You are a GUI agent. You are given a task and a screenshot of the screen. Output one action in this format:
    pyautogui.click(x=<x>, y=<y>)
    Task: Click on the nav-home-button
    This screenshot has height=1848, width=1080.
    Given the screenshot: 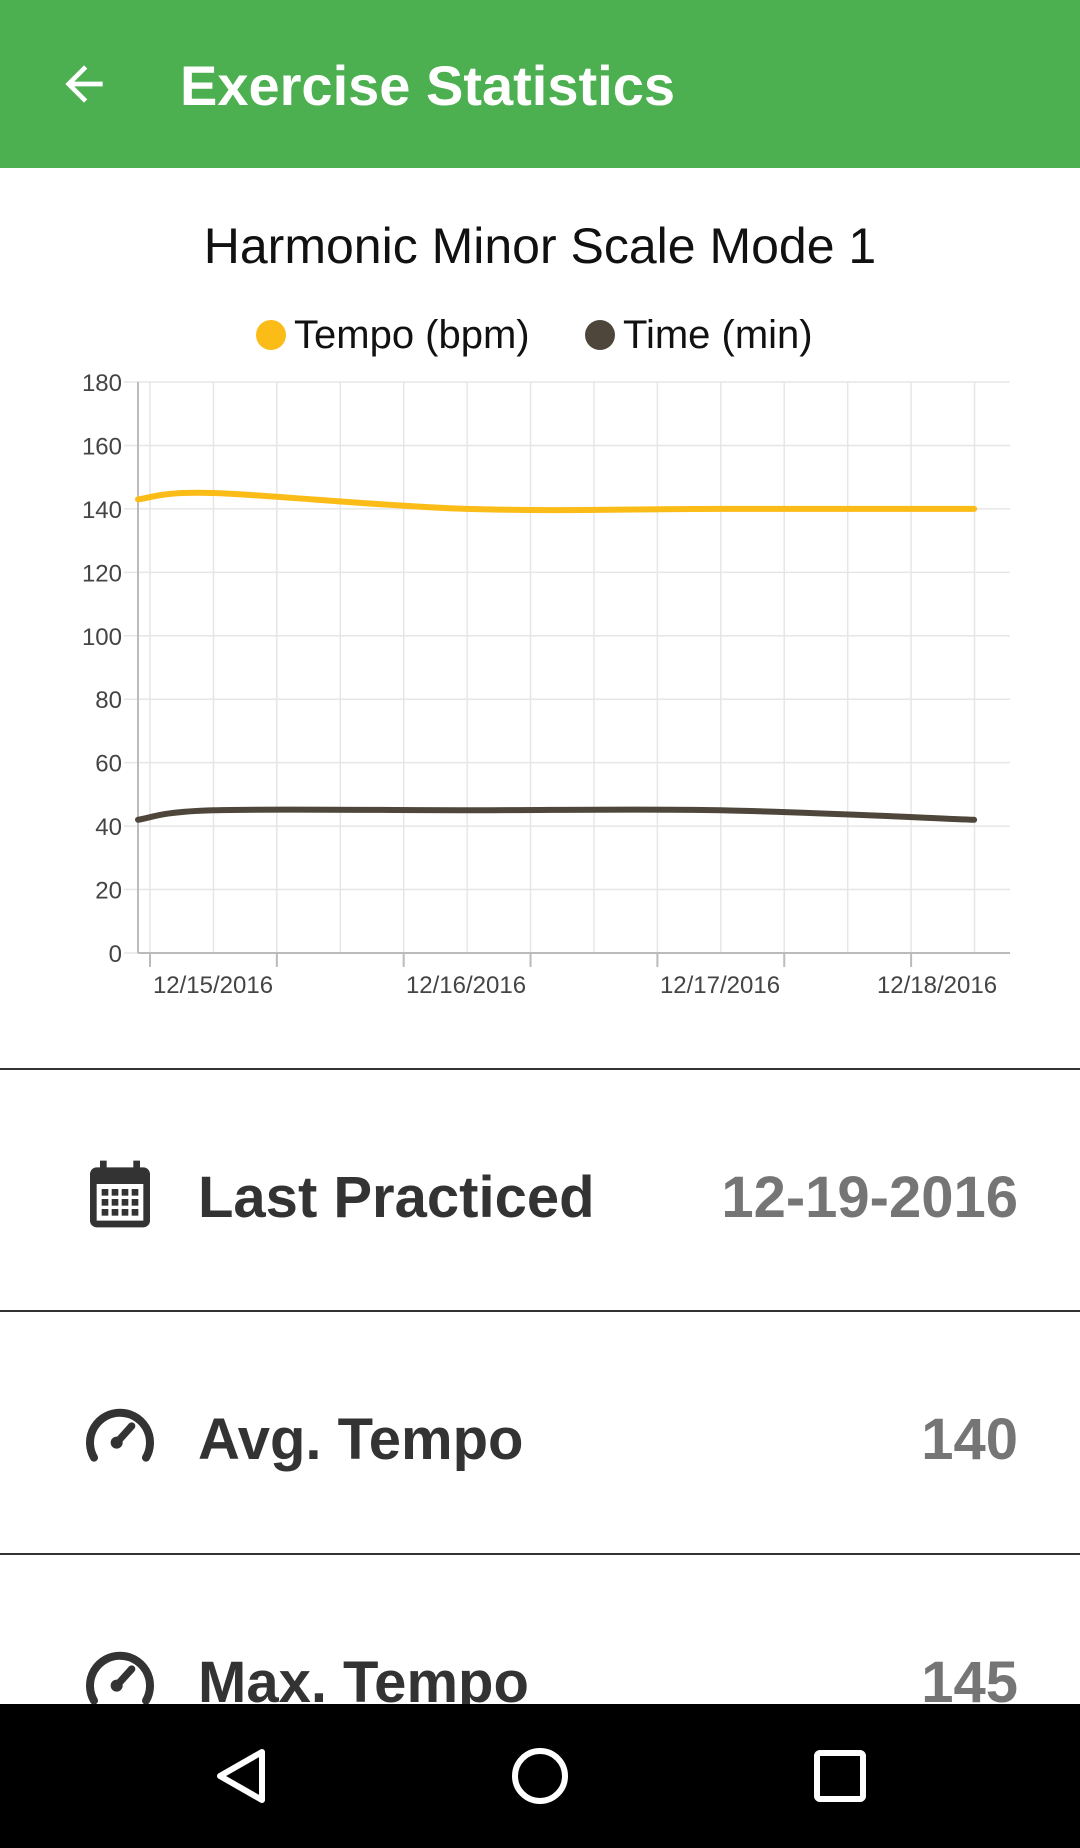 What is the action you would take?
    pyautogui.click(x=540, y=1776)
    